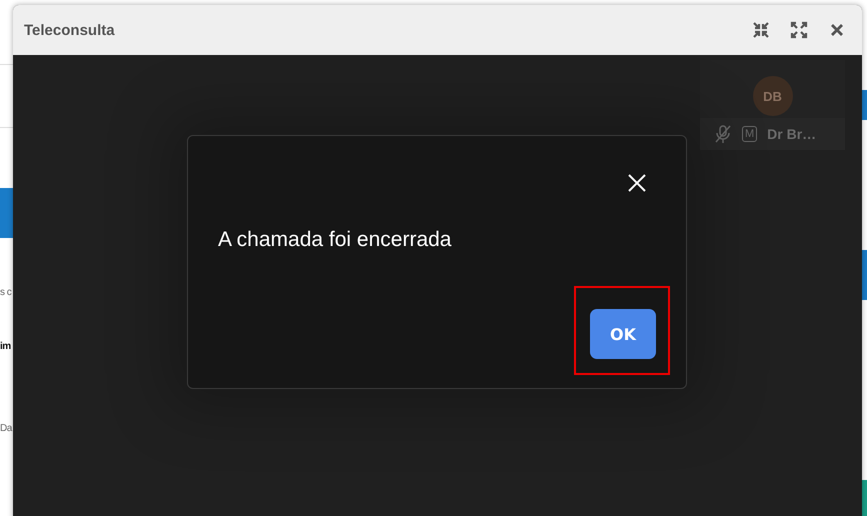 The image size is (867, 516). What do you see at coordinates (335, 240) in the screenshot?
I see `dialog-message: A chamada foi encerrada` at bounding box center [335, 240].